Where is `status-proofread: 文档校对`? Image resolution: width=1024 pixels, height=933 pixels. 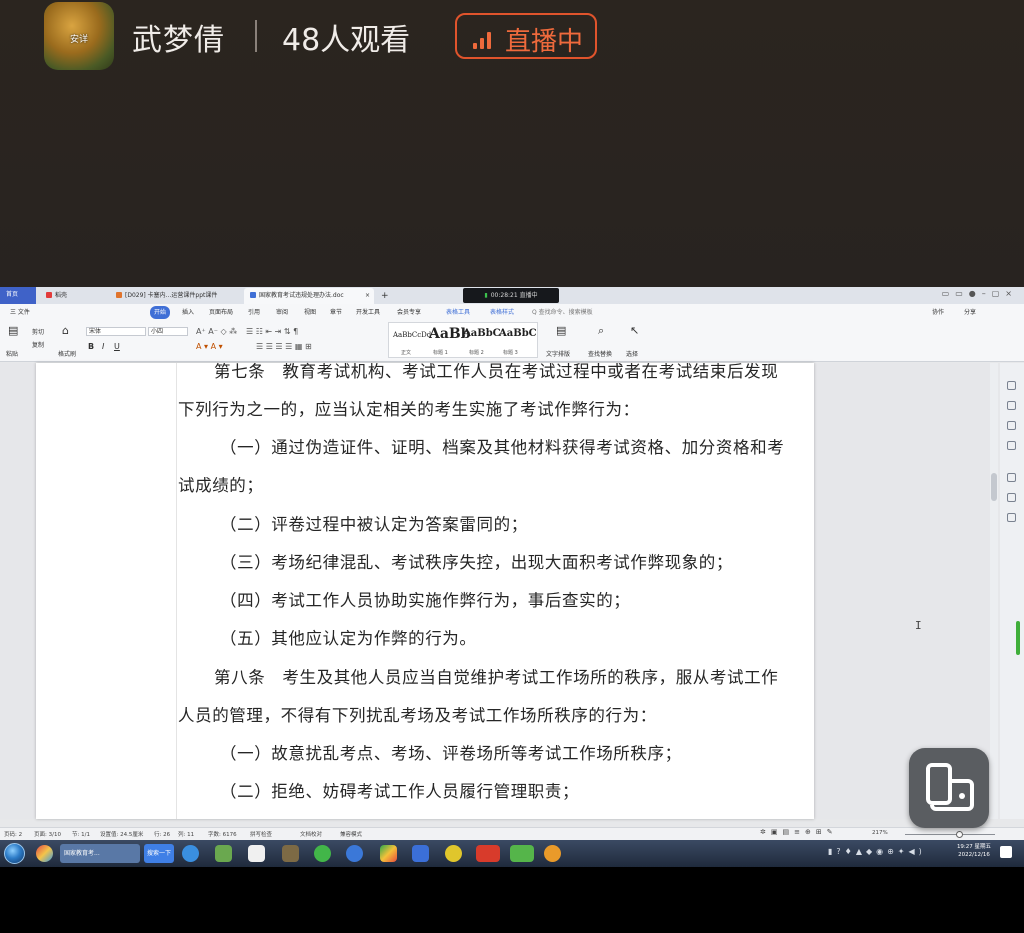
status-proofread: 文档校对 is located at coordinates (311, 834).